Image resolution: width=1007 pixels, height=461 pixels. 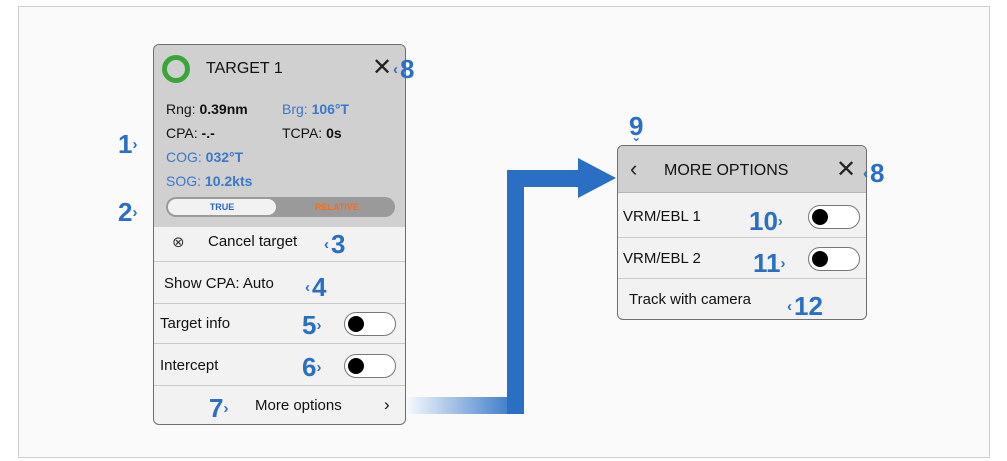 What do you see at coordinates (337, 207) in the screenshot?
I see `mode-relative-option: RELATIVE` at bounding box center [337, 207].